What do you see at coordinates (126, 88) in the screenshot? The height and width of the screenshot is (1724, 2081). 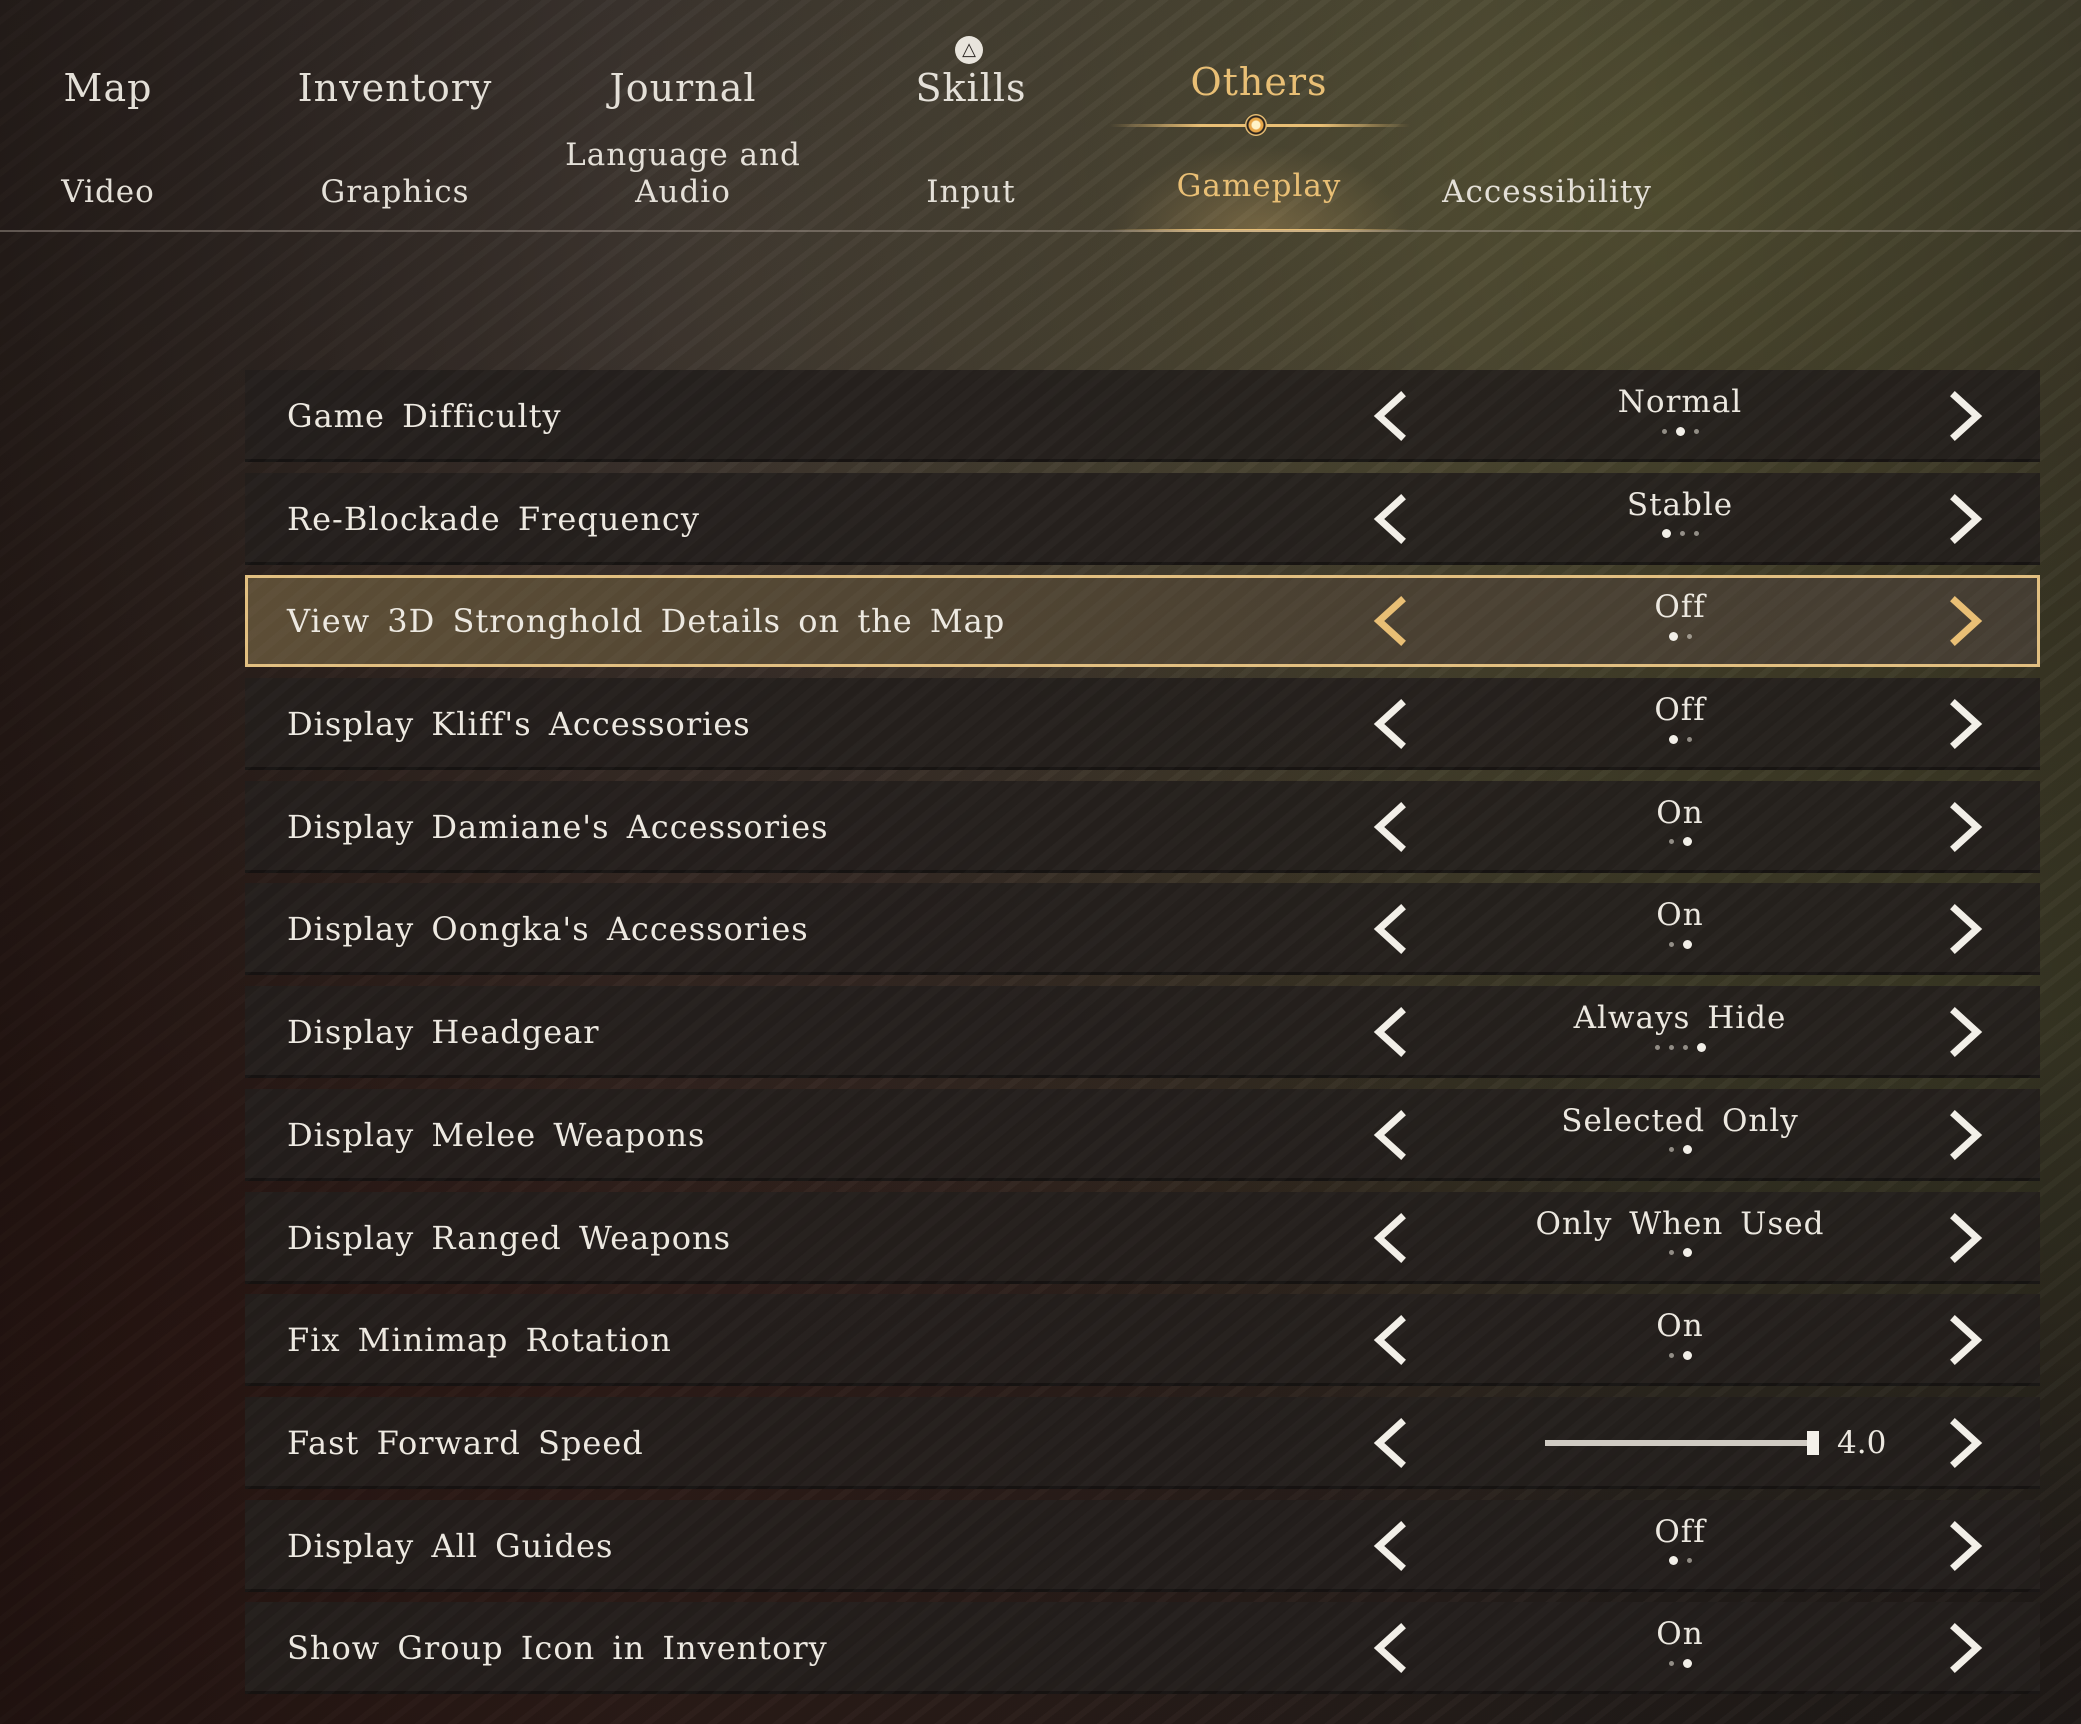 I see `tab-map: Map` at bounding box center [126, 88].